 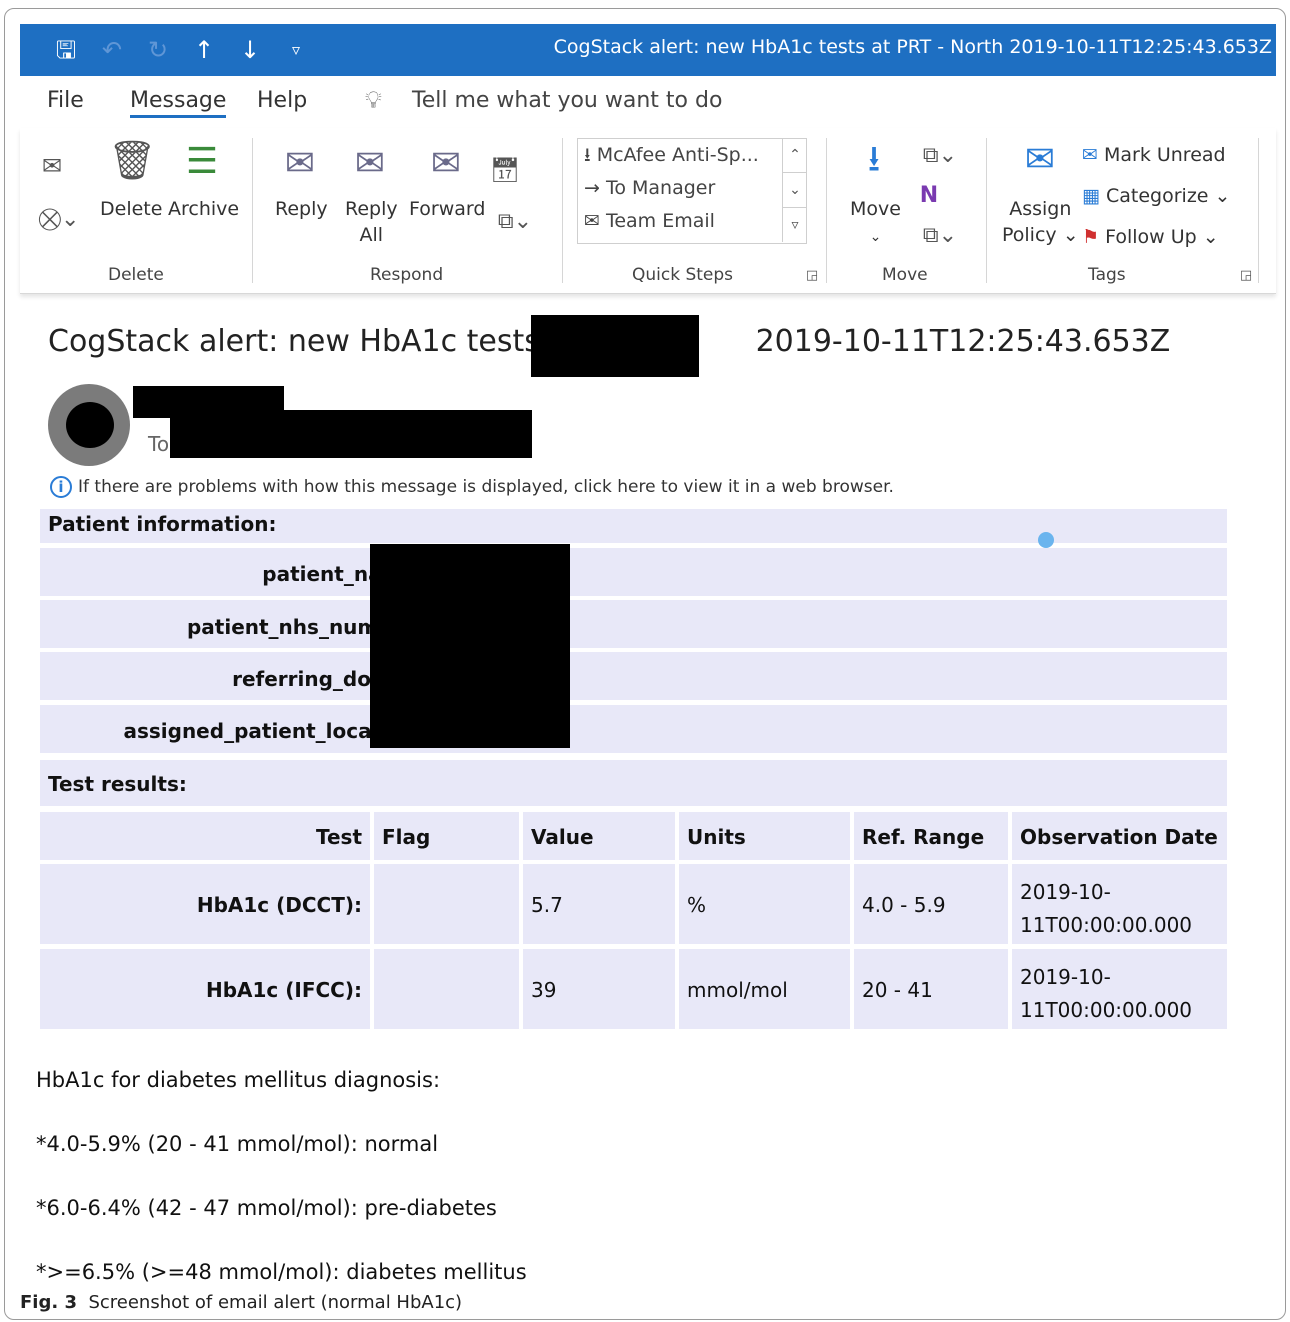 What do you see at coordinates (204, 50) in the screenshot?
I see `up-arrow-icon: ↑` at bounding box center [204, 50].